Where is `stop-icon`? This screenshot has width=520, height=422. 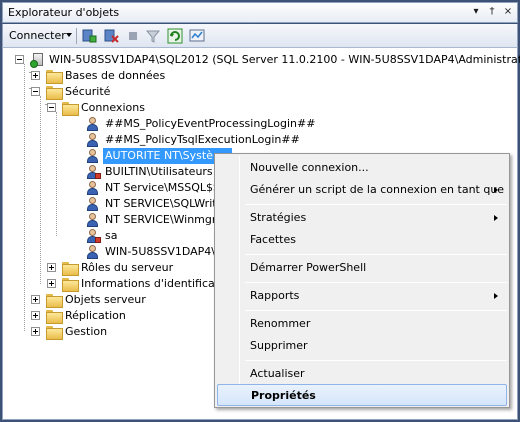
stop-icon is located at coordinates (133, 36).